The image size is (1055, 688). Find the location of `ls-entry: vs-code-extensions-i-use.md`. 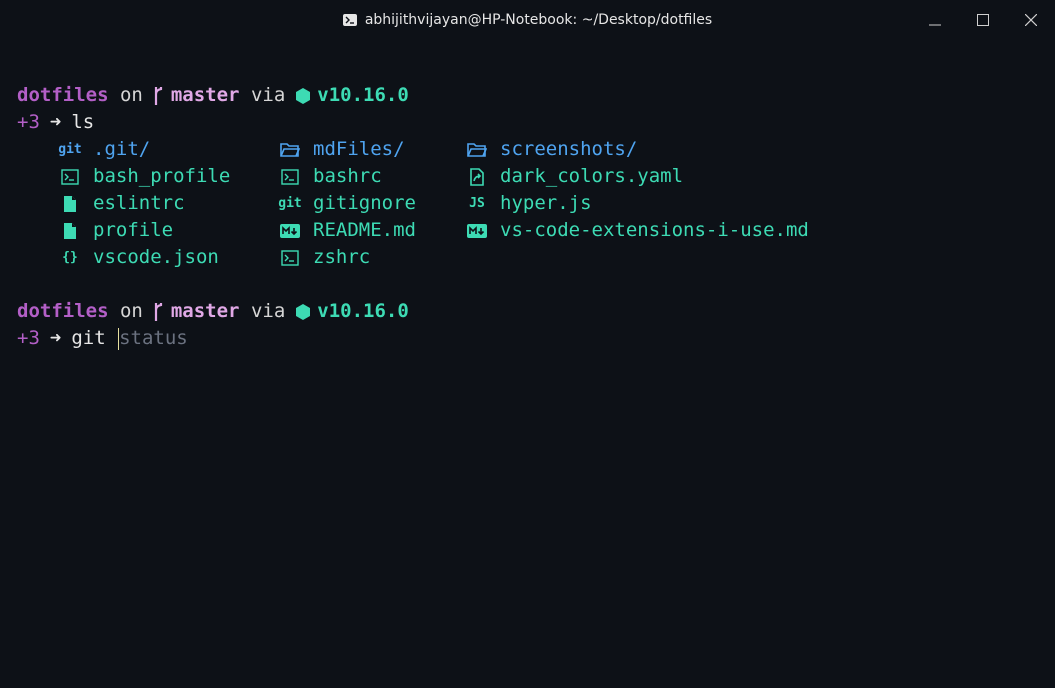

ls-entry: vs-code-extensions-i-use.md is located at coordinates (676, 230).